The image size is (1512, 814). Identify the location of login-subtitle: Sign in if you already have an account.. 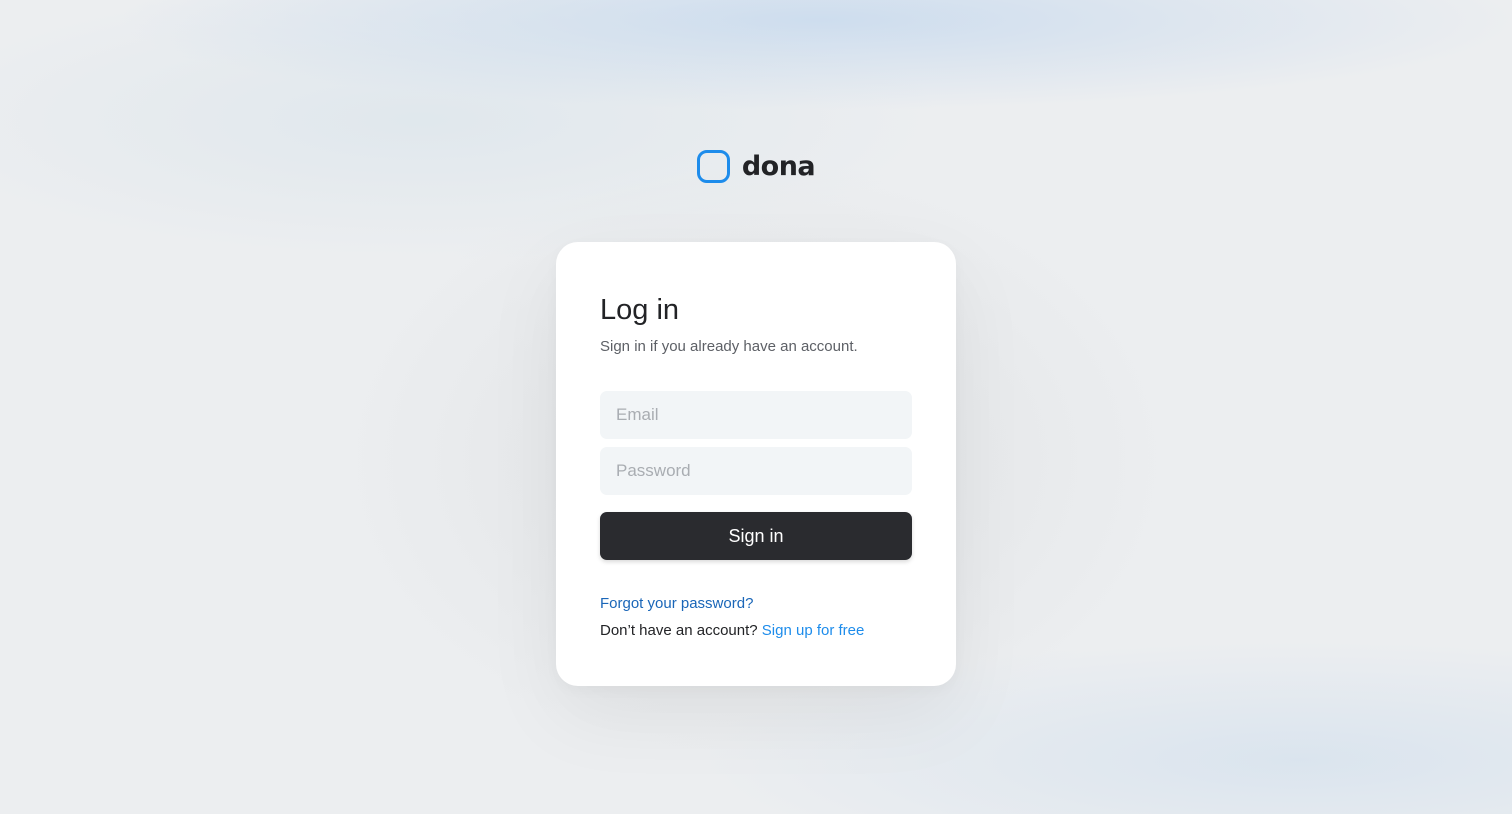
(729, 346).